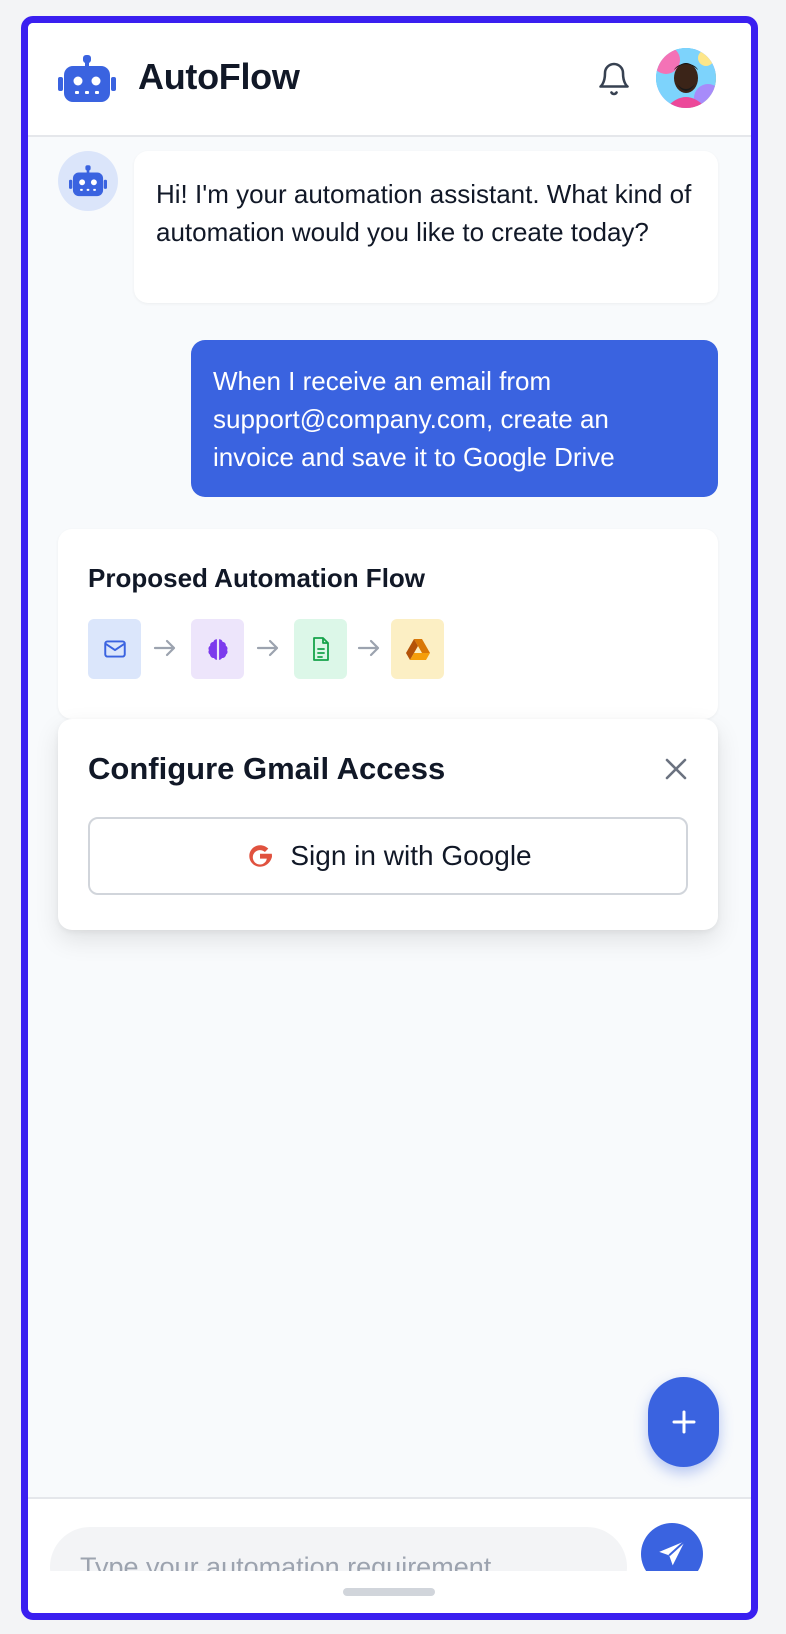  I want to click on mail-icon, so click(114, 649).